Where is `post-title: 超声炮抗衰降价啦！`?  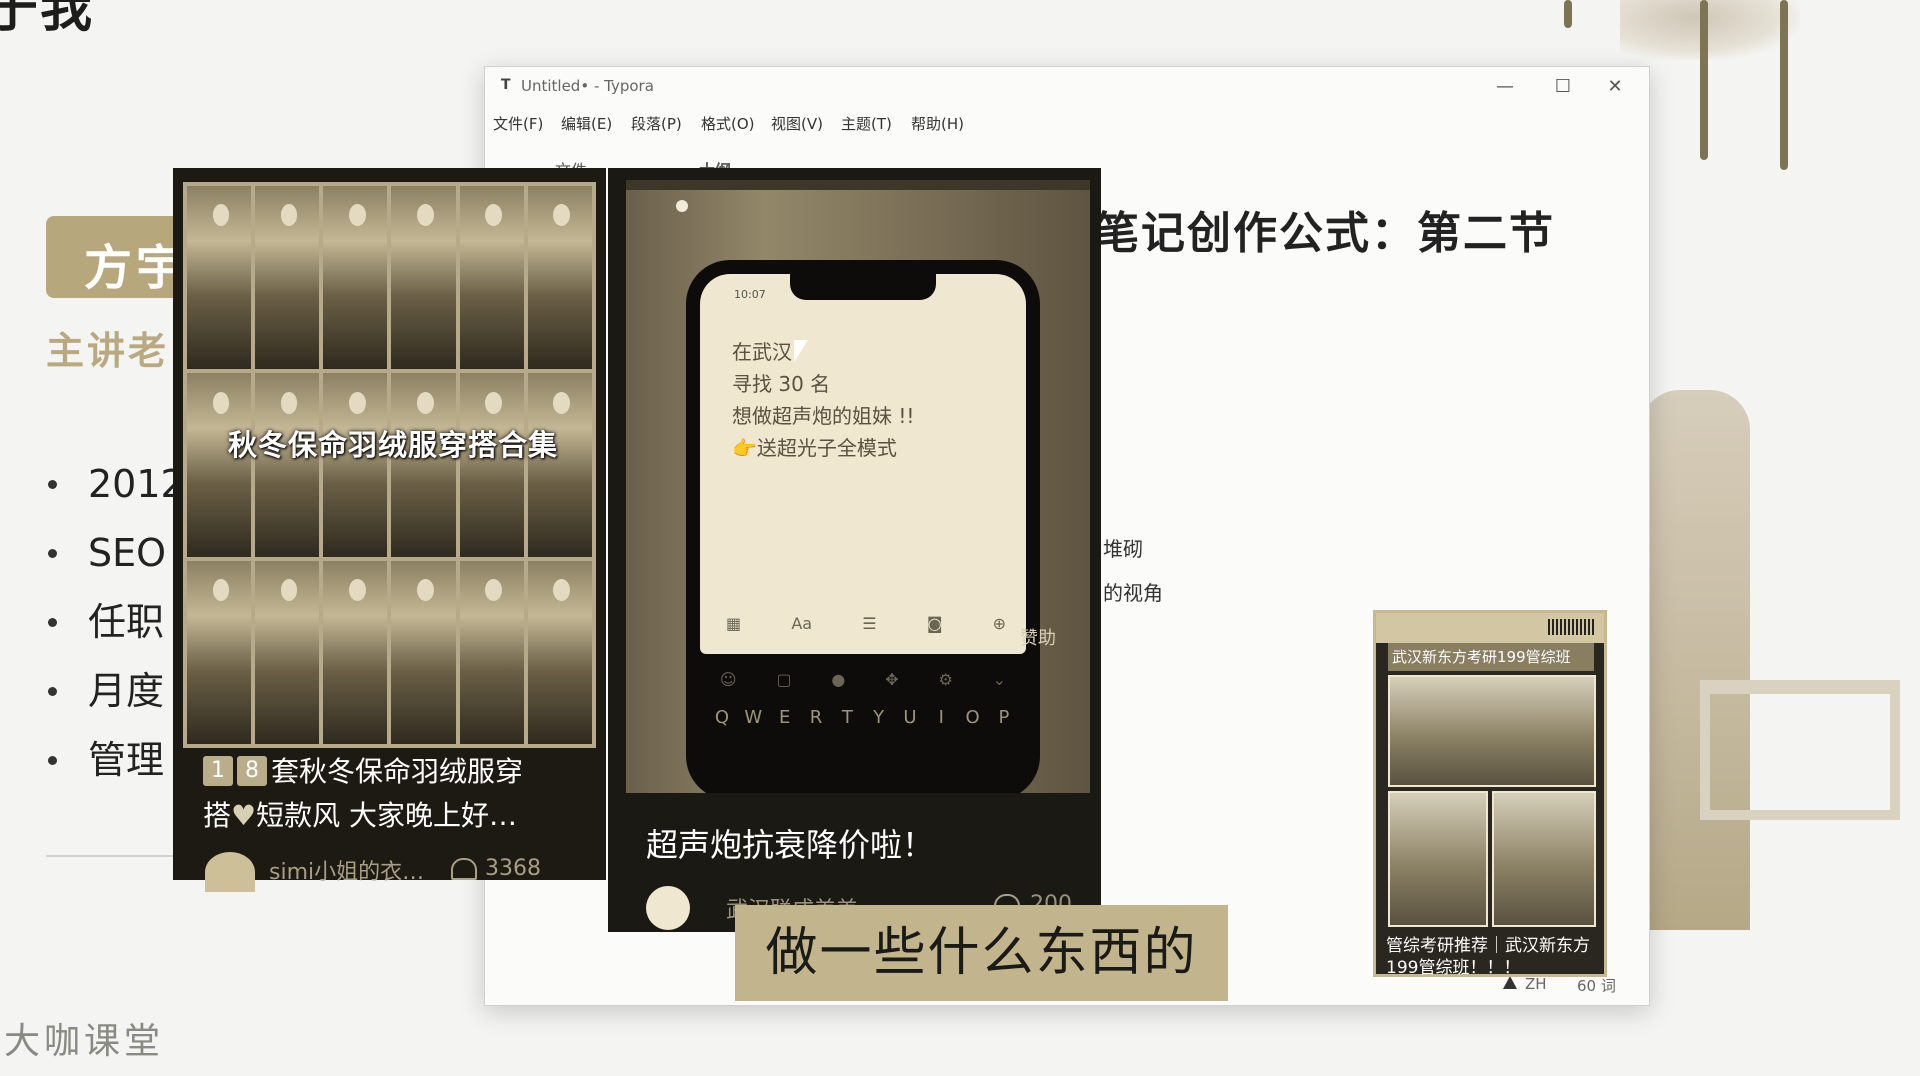 post-title: 超声炮抗衰降价啦！ is located at coordinates (790, 845).